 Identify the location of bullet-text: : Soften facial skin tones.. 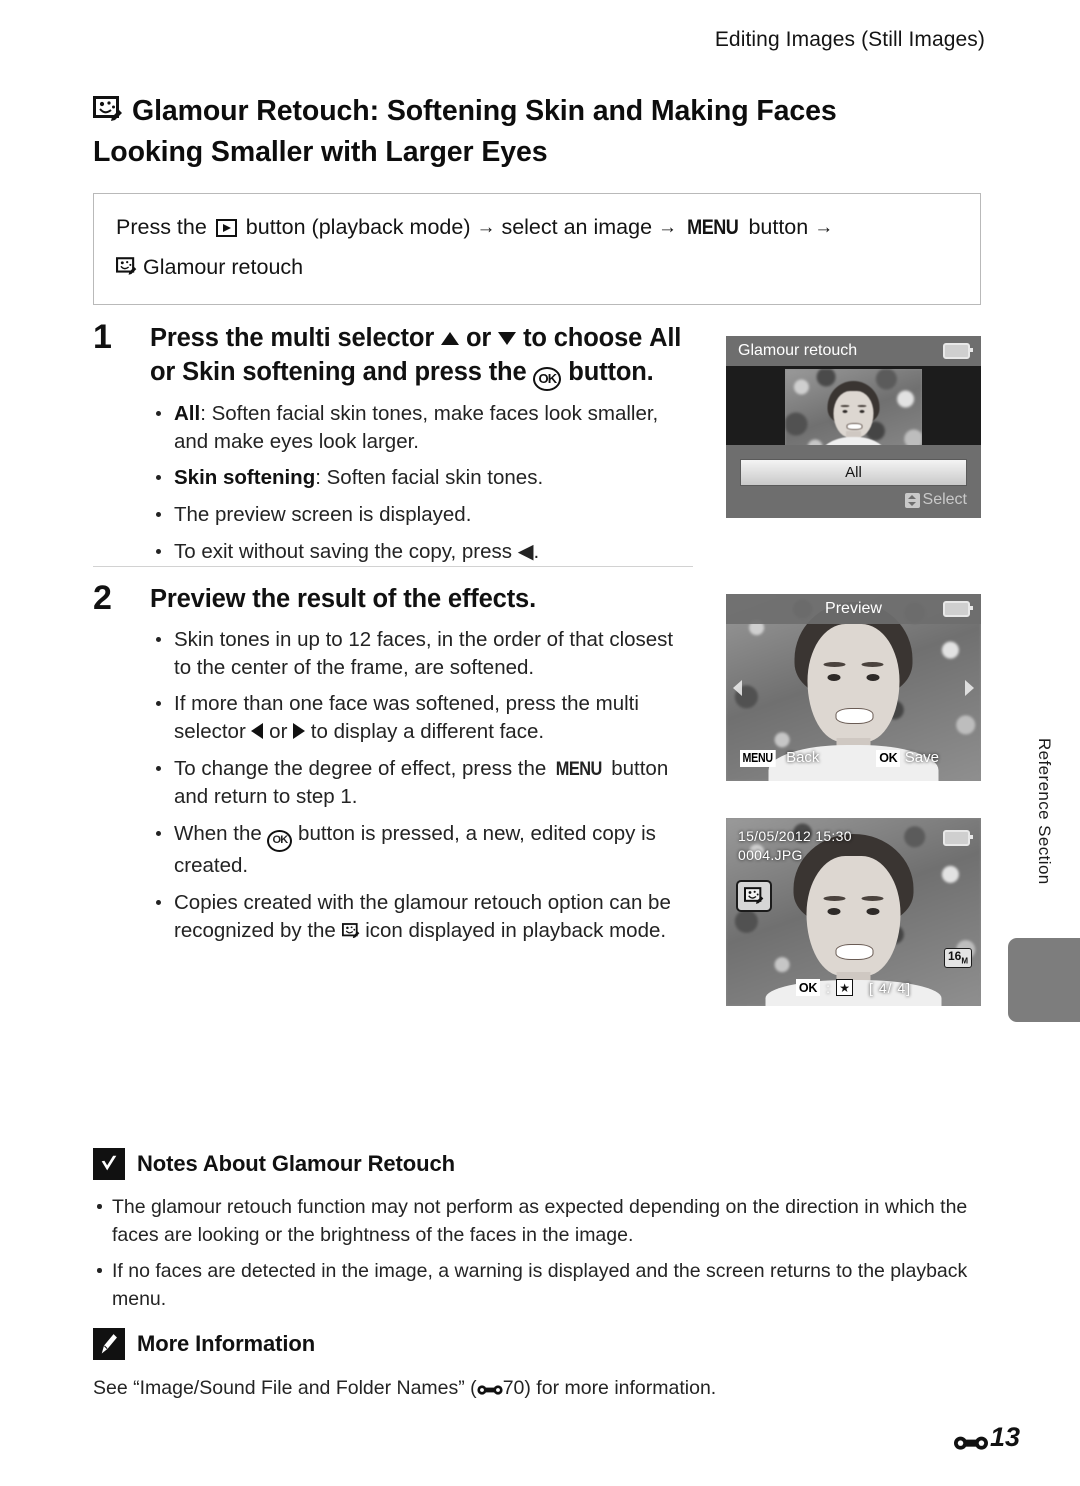
(429, 478).